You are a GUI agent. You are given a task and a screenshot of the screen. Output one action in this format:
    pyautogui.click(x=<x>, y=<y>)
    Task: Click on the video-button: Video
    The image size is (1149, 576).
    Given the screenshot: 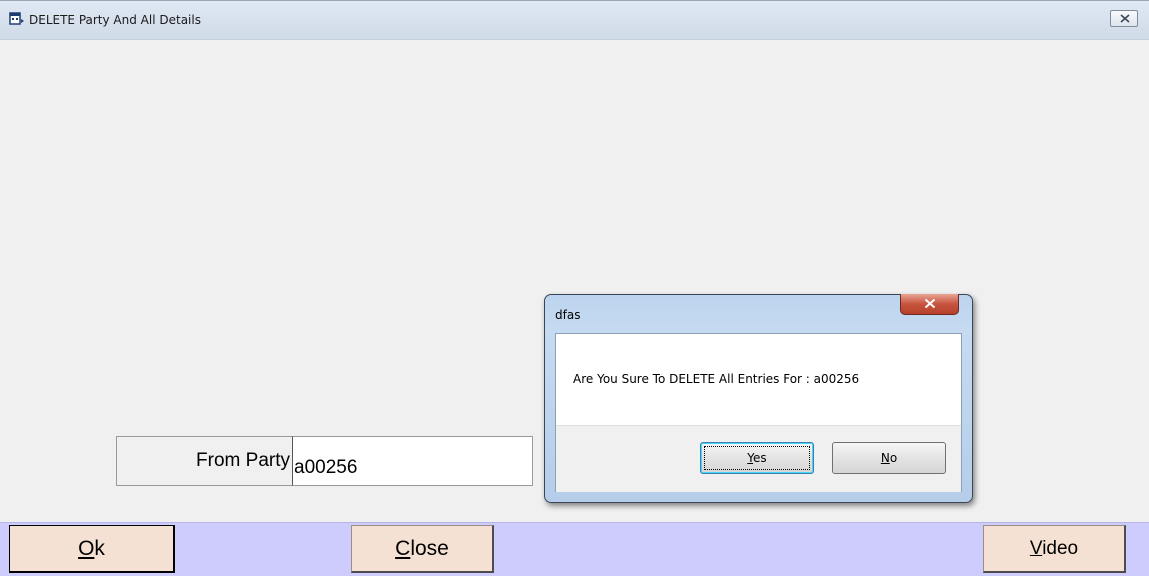 What is the action you would take?
    pyautogui.click(x=1054, y=549)
    